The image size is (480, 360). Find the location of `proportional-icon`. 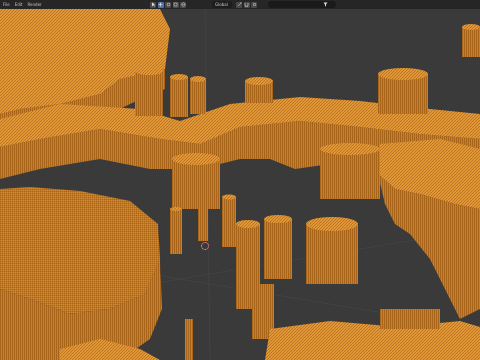

proportional-icon is located at coordinates (254, 4).